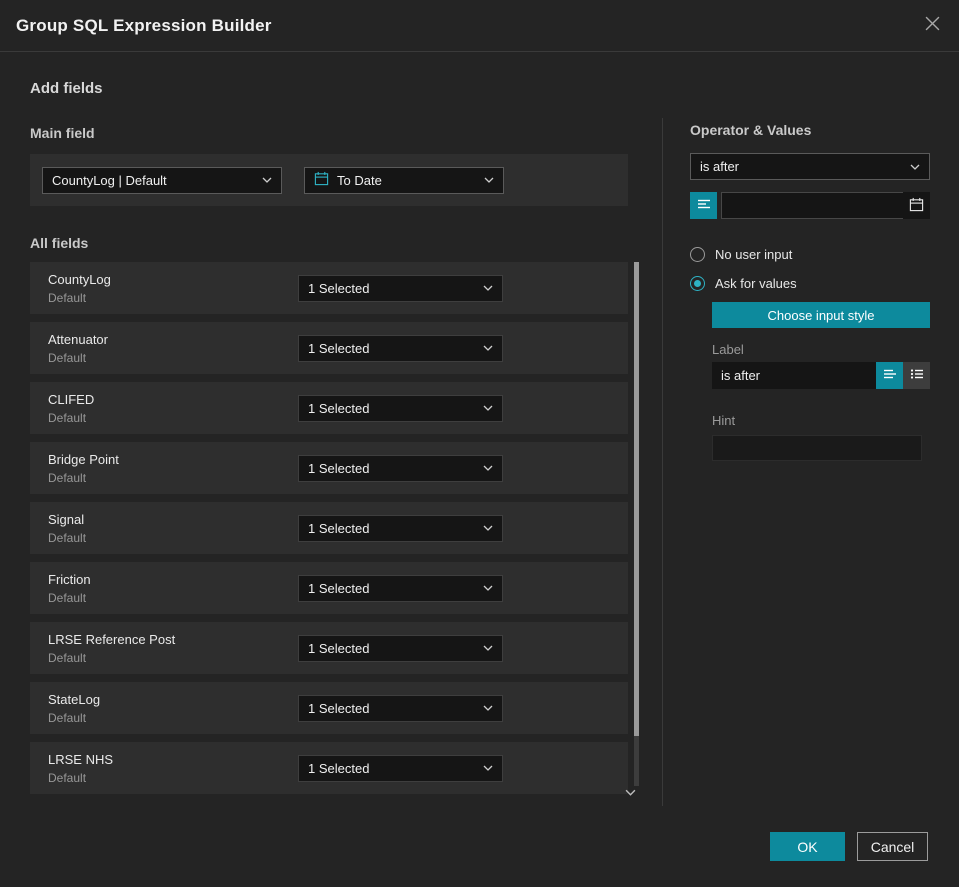 This screenshot has width=959, height=887. Describe the element at coordinates (144, 25) in the screenshot. I see `dialog-title: Group SQL Expression Builder` at that location.